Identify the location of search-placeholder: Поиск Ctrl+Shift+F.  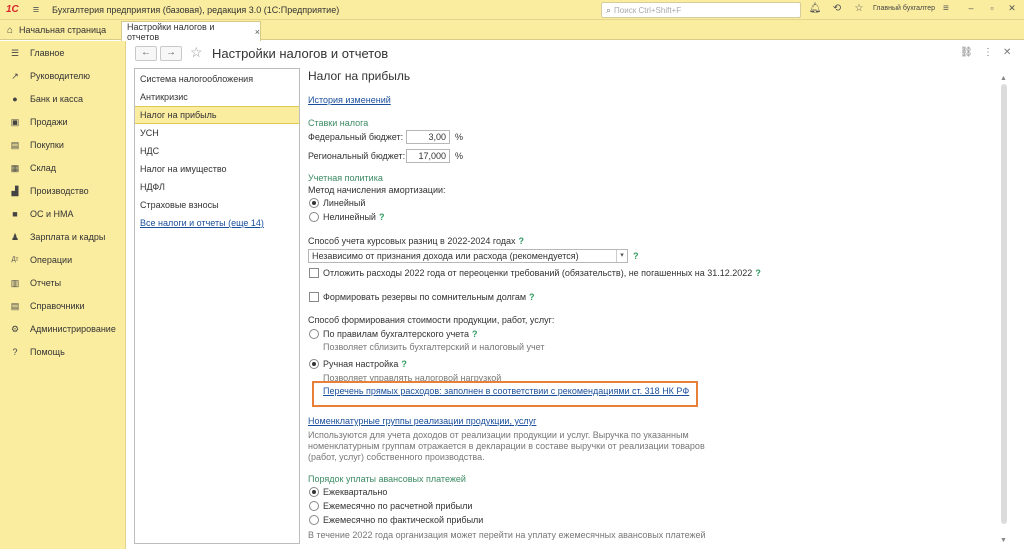
(648, 10).